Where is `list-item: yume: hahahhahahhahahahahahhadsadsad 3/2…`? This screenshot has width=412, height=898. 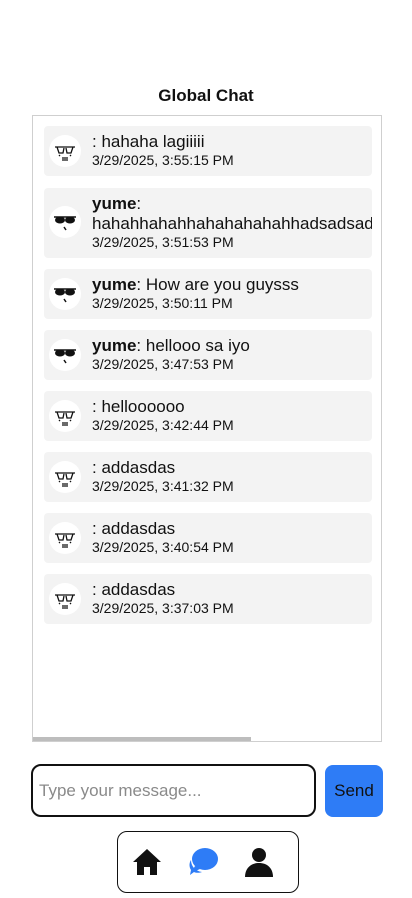
list-item: yume: hahahhahahhahahahahahhadsadsad 3/2… is located at coordinates (208, 223).